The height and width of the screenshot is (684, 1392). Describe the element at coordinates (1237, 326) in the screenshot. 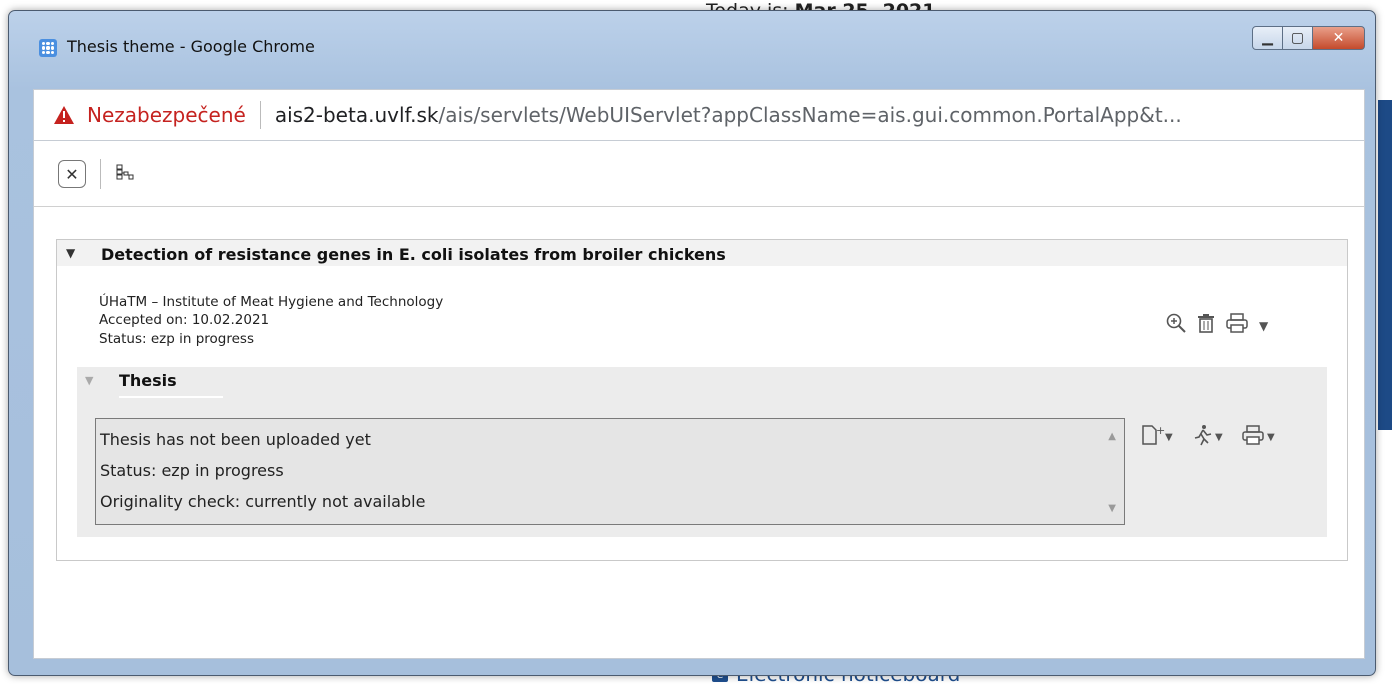

I see `print-icon` at that location.